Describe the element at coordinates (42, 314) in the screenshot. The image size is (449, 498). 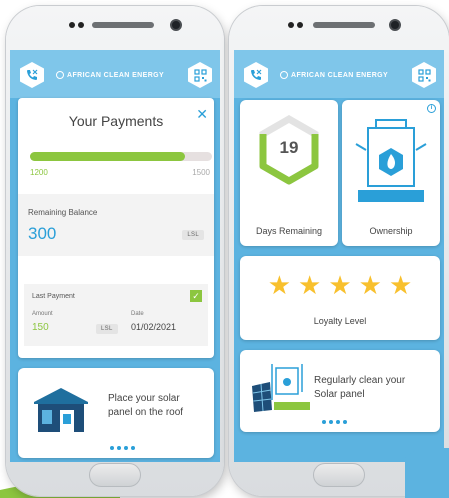
I see `amount-label: Amount` at that location.